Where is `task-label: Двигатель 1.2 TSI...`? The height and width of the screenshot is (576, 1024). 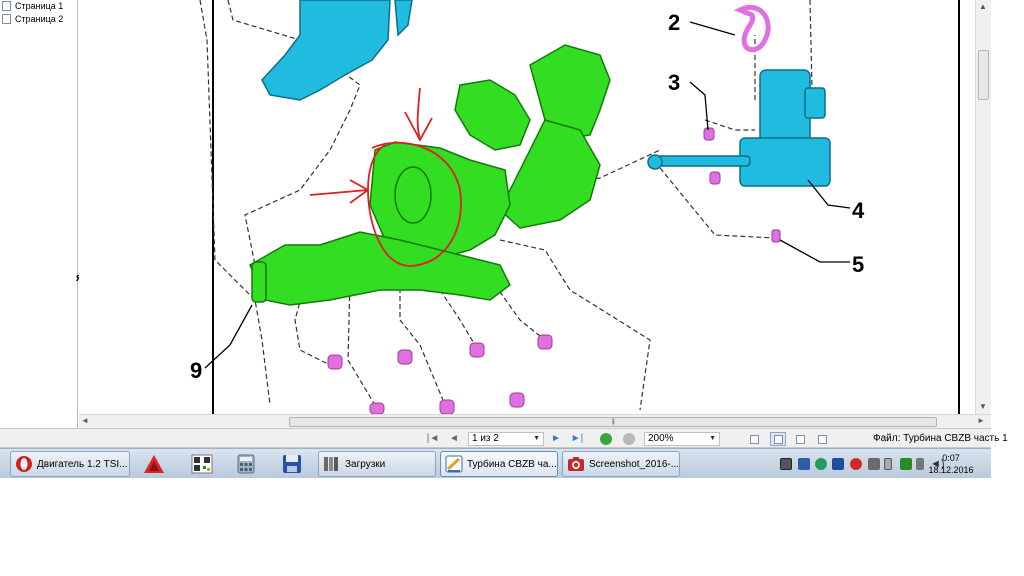 task-label: Двигатель 1.2 TSI... is located at coordinates (82, 464).